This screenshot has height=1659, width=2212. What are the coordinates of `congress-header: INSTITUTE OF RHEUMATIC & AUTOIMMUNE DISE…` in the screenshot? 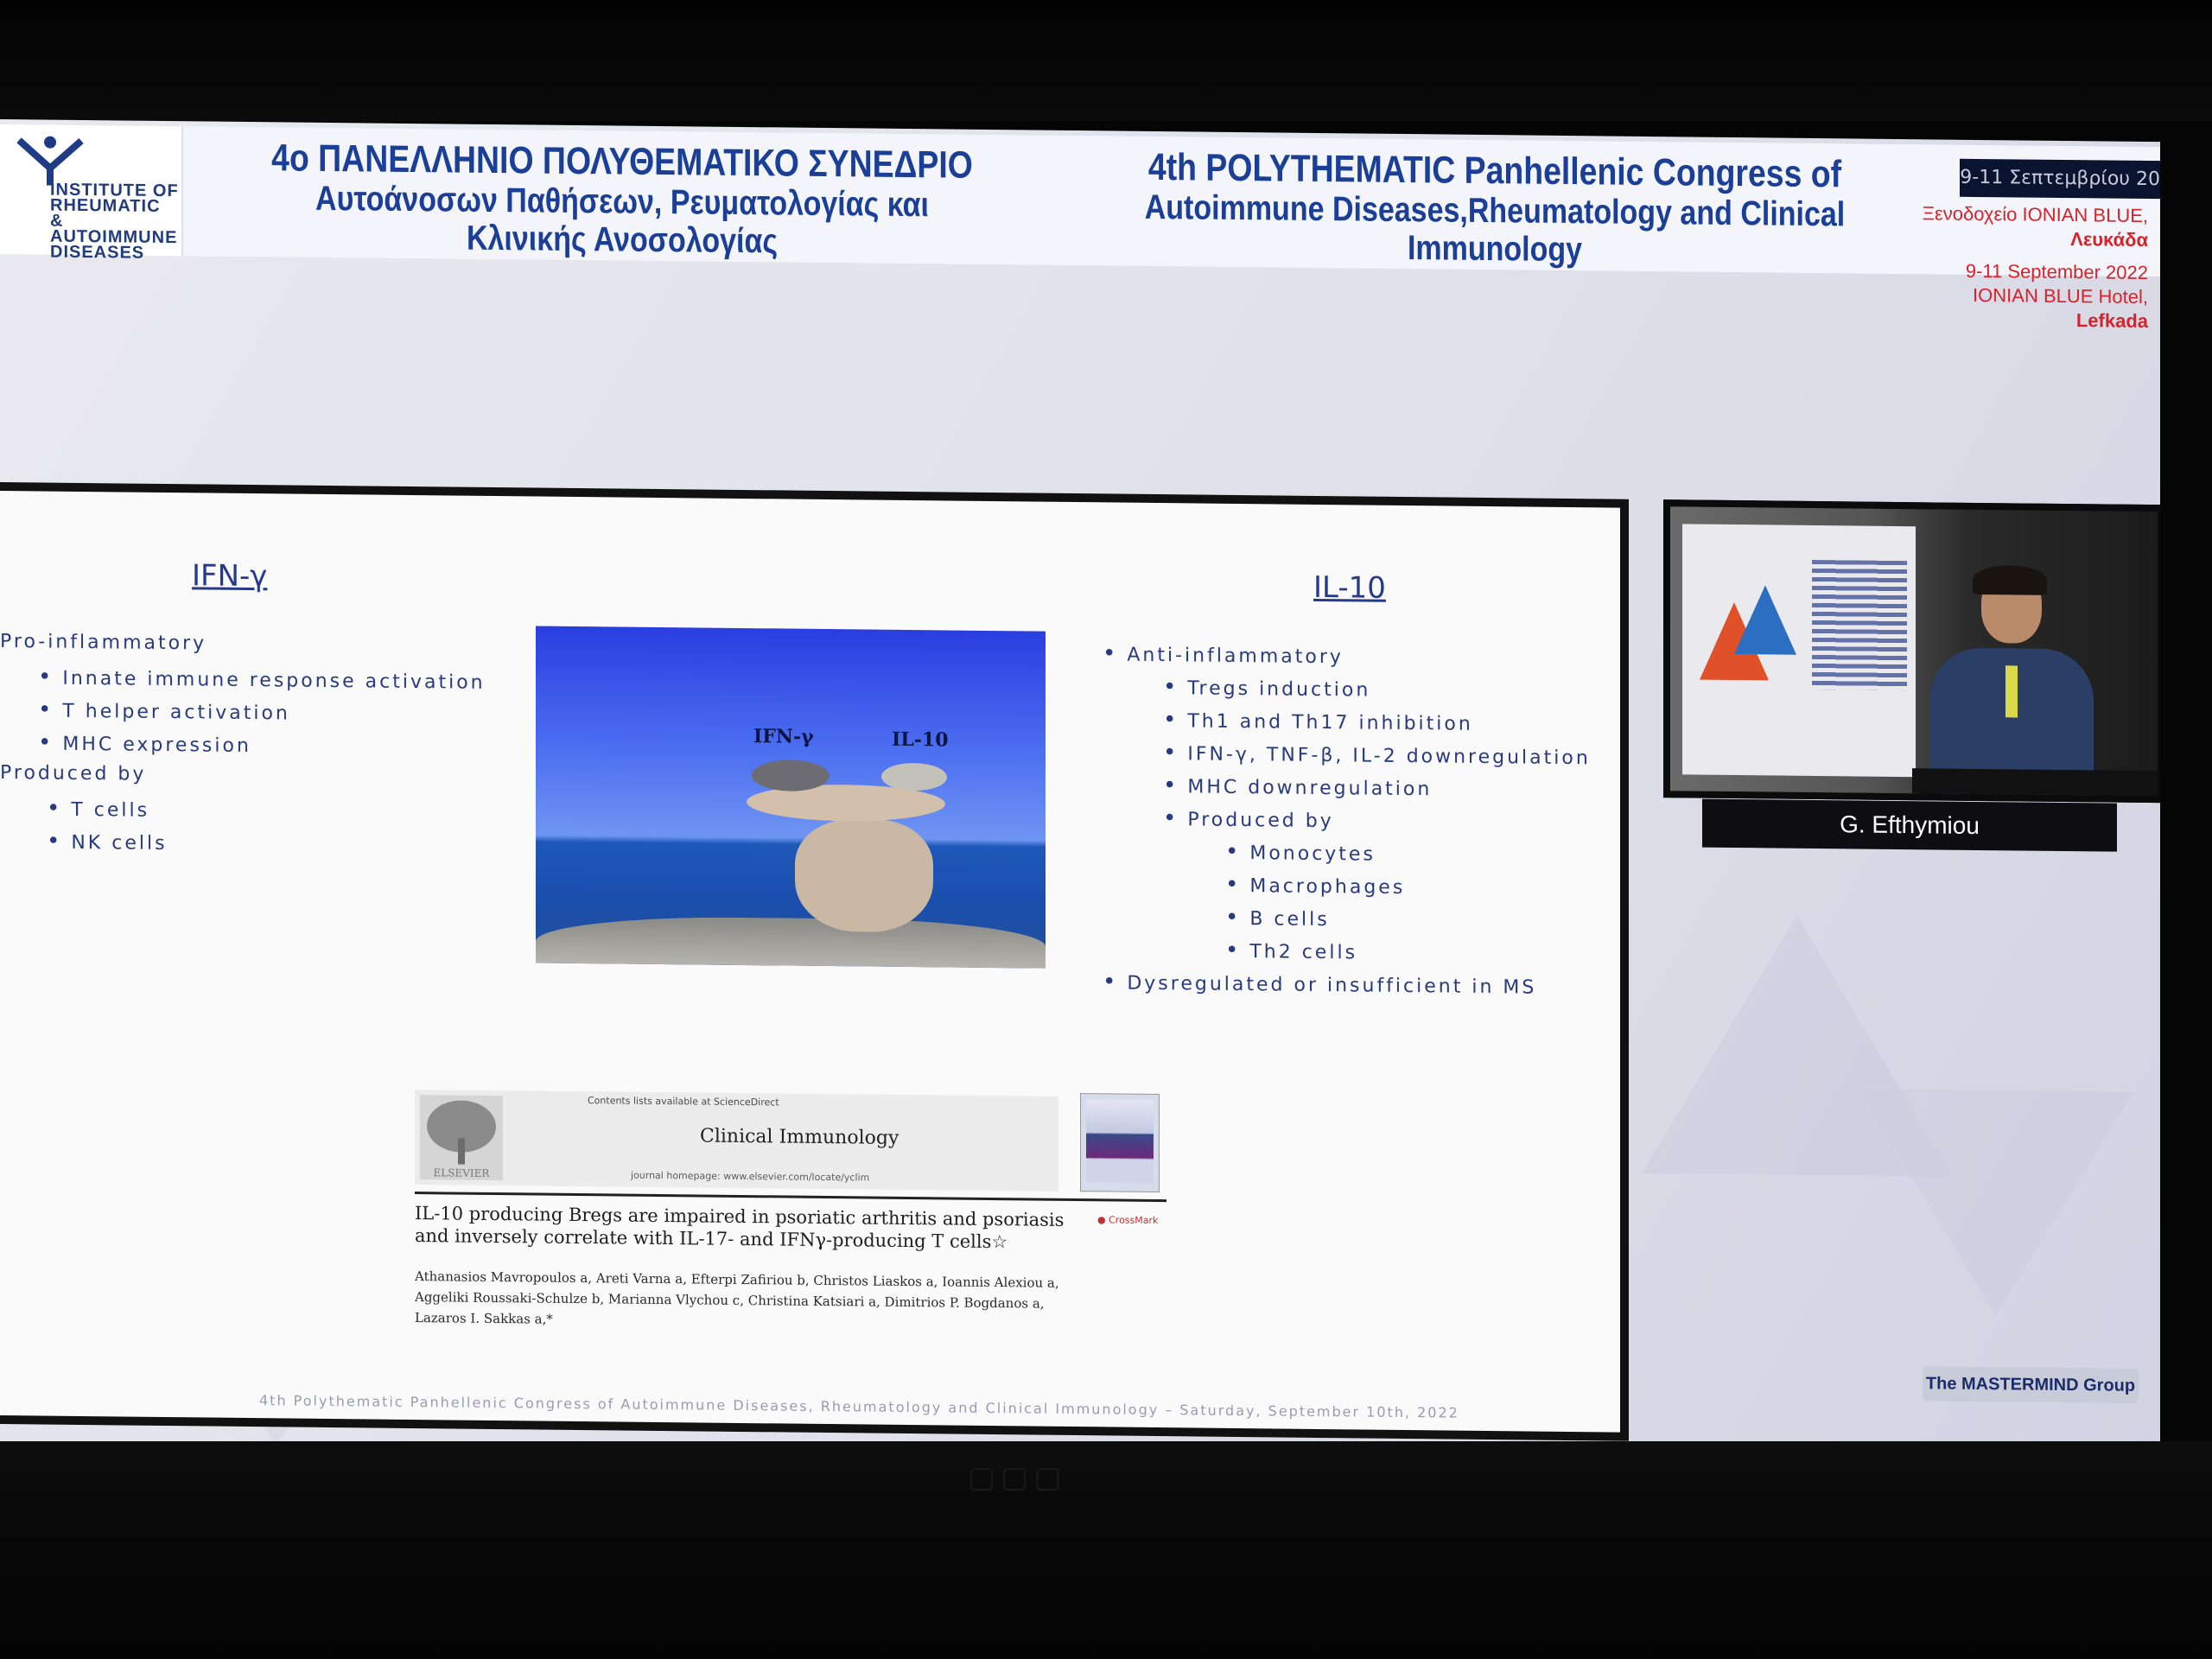 It's located at (1080, 228).